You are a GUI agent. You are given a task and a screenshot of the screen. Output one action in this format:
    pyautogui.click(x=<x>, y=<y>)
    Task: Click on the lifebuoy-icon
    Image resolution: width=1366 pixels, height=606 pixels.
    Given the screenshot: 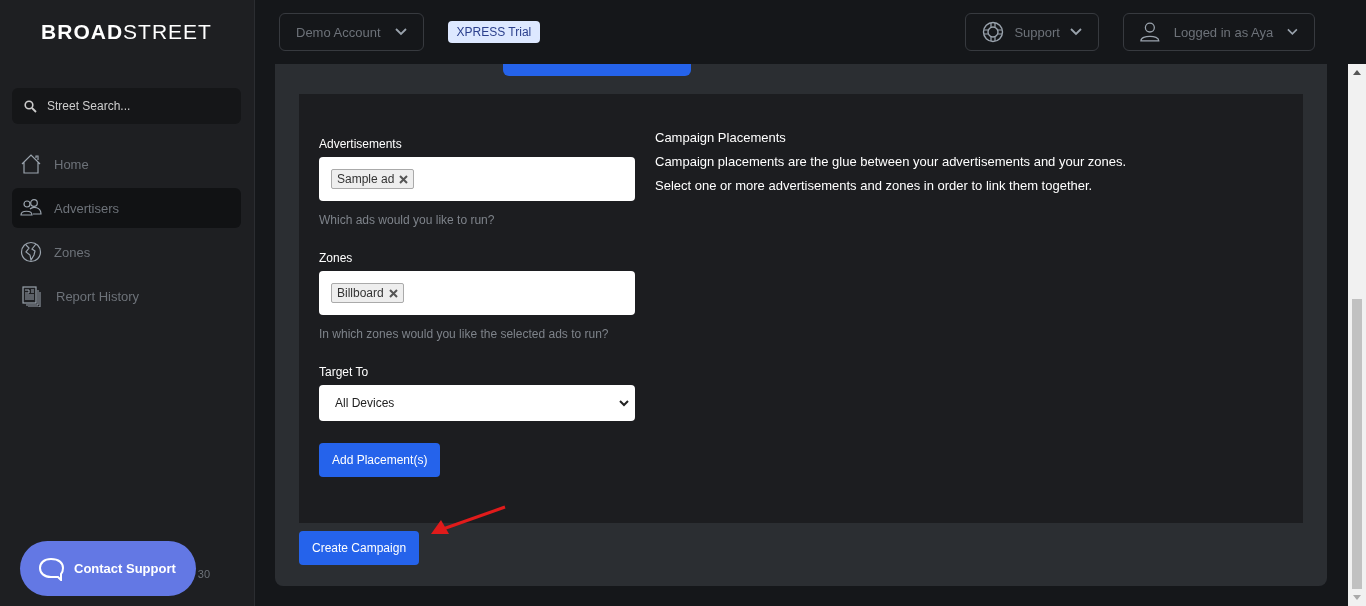 What is the action you would take?
    pyautogui.click(x=993, y=32)
    